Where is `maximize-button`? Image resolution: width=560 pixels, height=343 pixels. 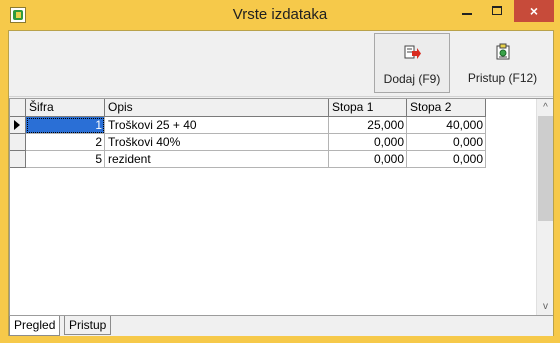 maximize-button is located at coordinates (497, 11).